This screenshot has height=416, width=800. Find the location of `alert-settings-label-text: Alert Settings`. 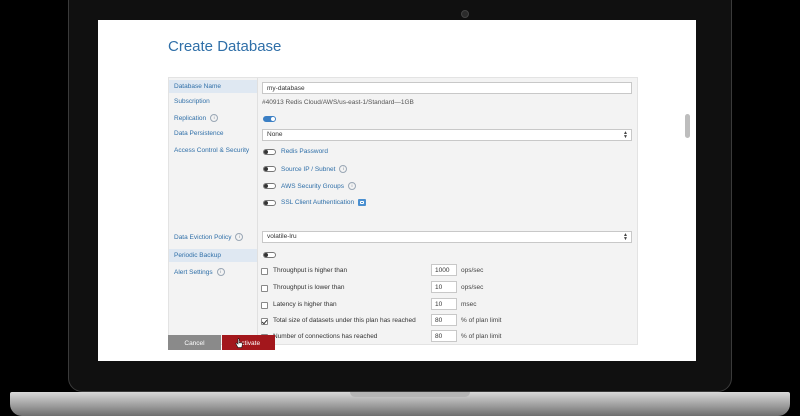

alert-settings-label-text: Alert Settings is located at coordinates (193, 272).